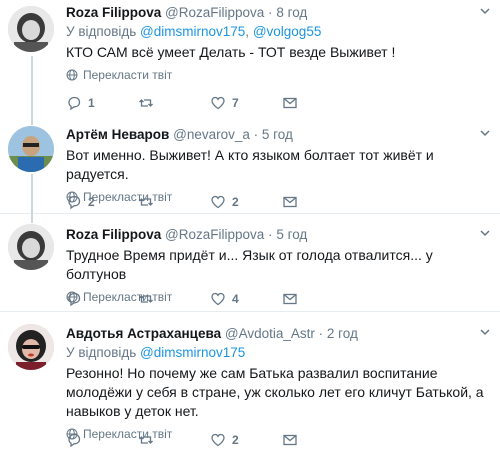 The height and width of the screenshot is (454, 500). What do you see at coordinates (235, 103) in the screenshot?
I see `like-count: 7` at bounding box center [235, 103].